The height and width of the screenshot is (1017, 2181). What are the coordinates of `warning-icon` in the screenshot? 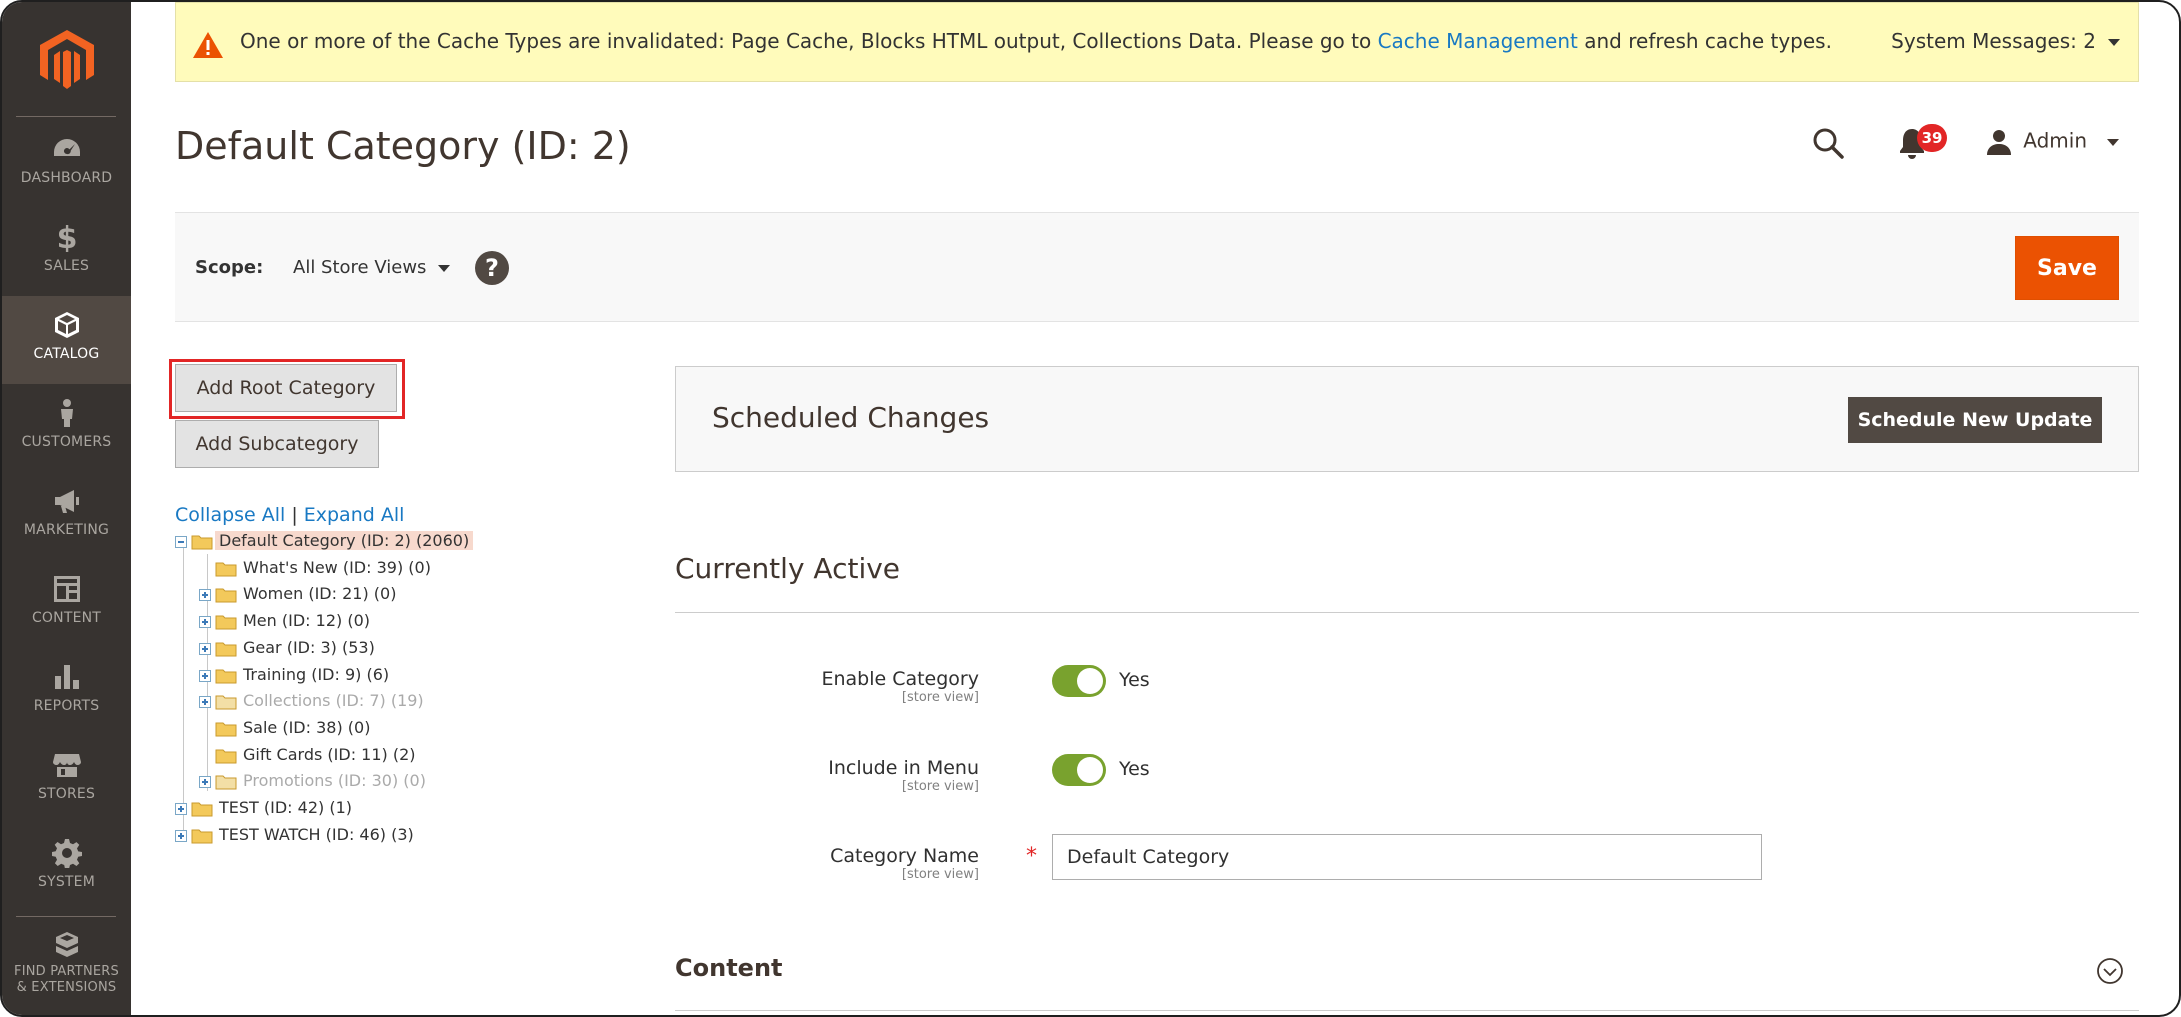 It's located at (208, 45).